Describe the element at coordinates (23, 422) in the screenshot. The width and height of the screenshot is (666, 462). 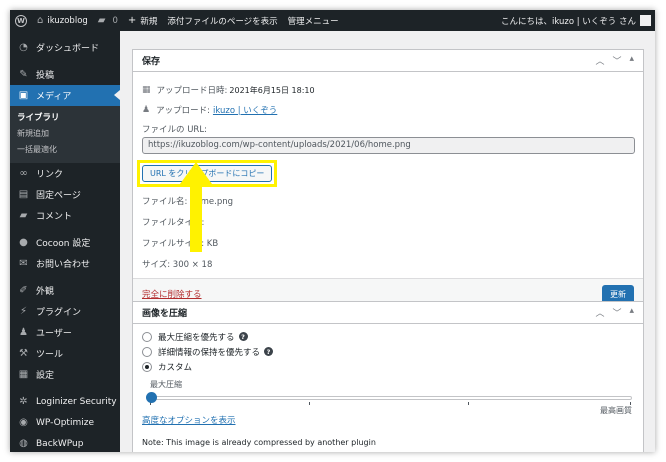
I see `optimize-icon: ◉` at that location.